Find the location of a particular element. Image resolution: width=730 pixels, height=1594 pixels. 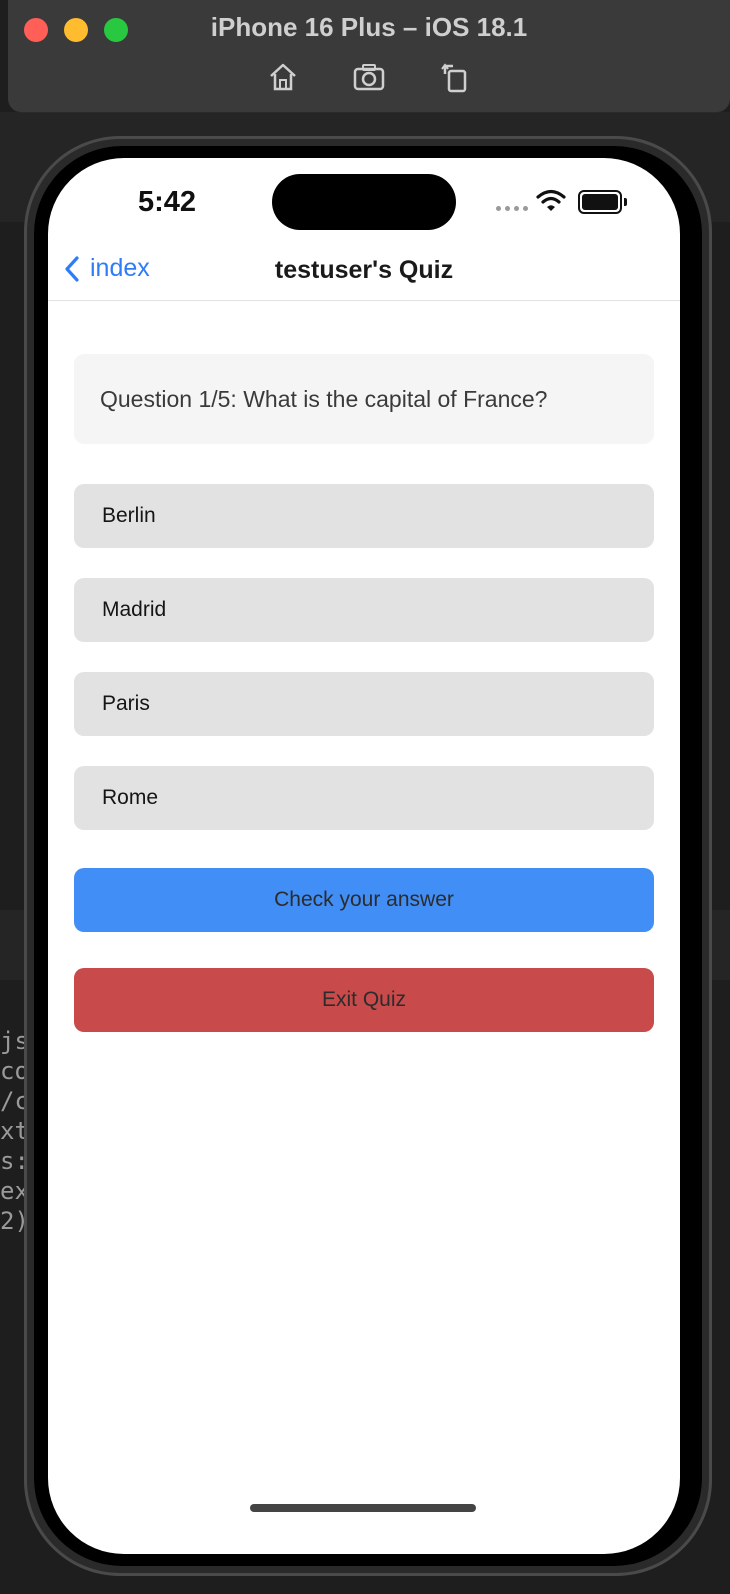

check-answer-label: Check your answer is located at coordinates (364, 899).